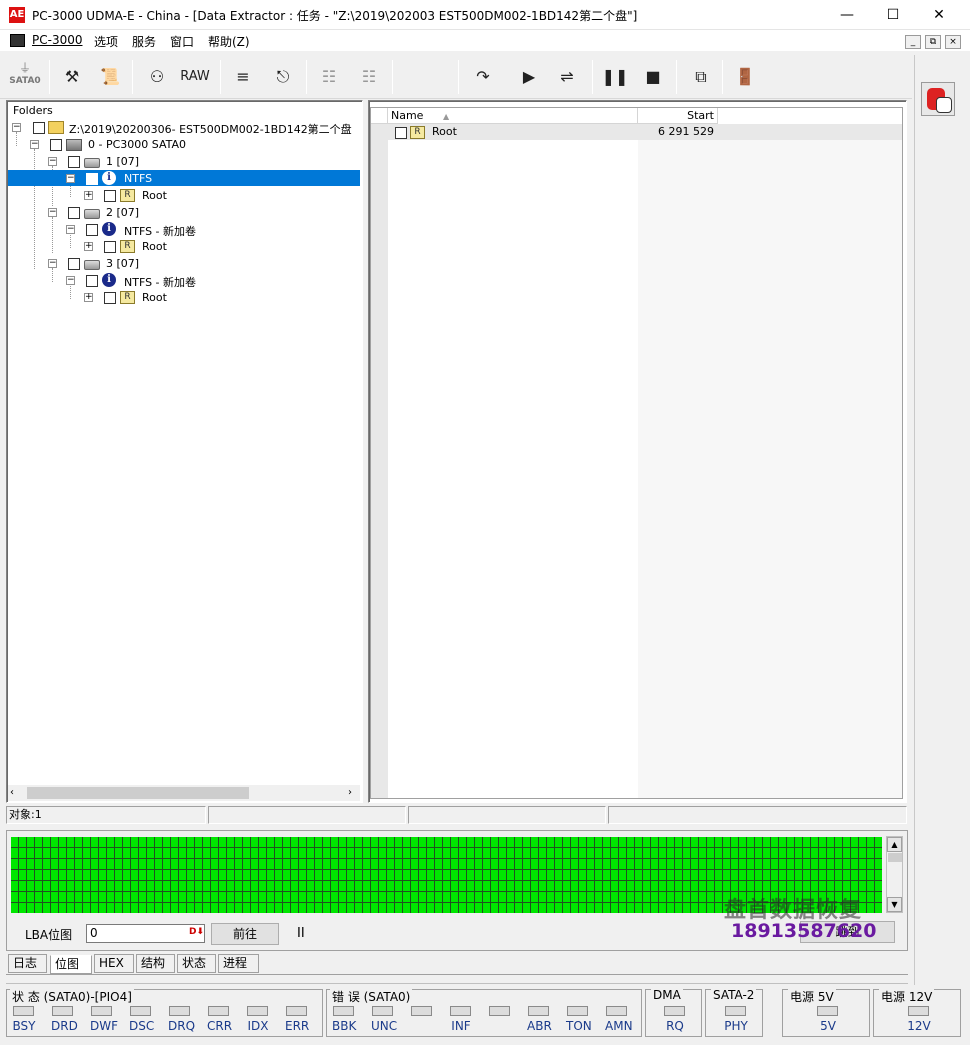  I want to click on tools-icon: ⚒, so click(72, 77).